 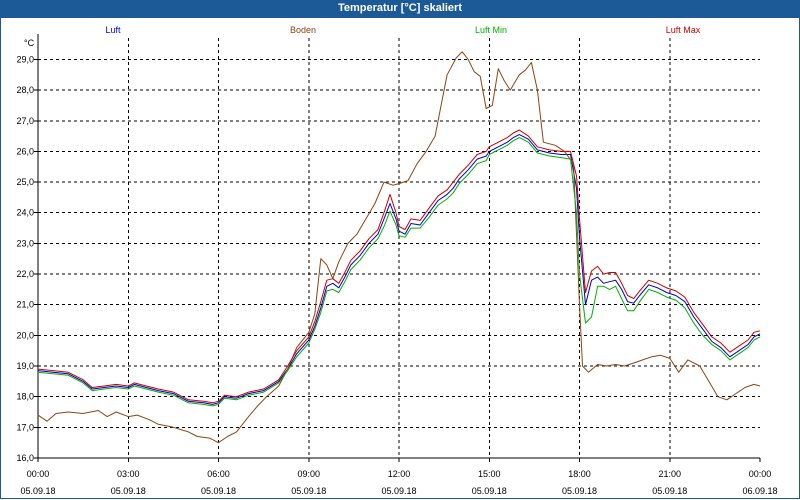 I want to click on x-tick-time-label: 18:00, so click(x=579, y=474).